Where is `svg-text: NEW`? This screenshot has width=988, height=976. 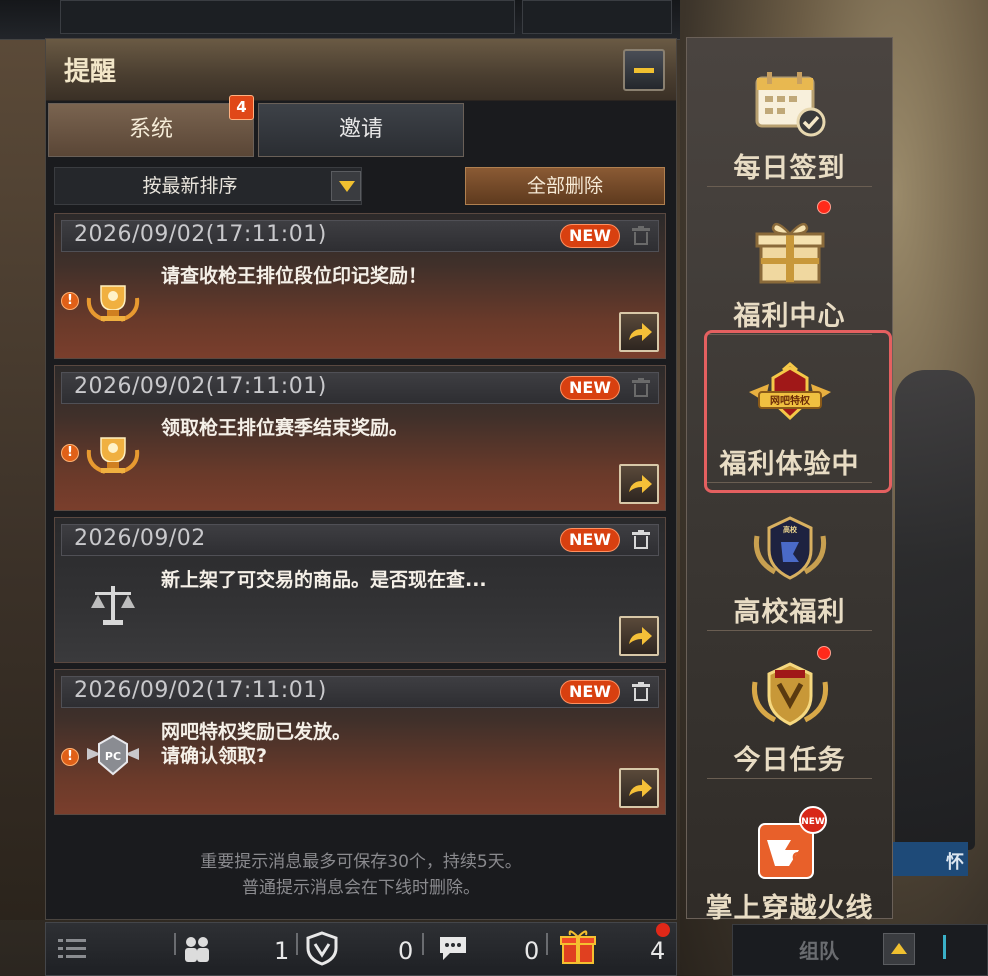 svg-text: NEW is located at coordinates (813, 822).